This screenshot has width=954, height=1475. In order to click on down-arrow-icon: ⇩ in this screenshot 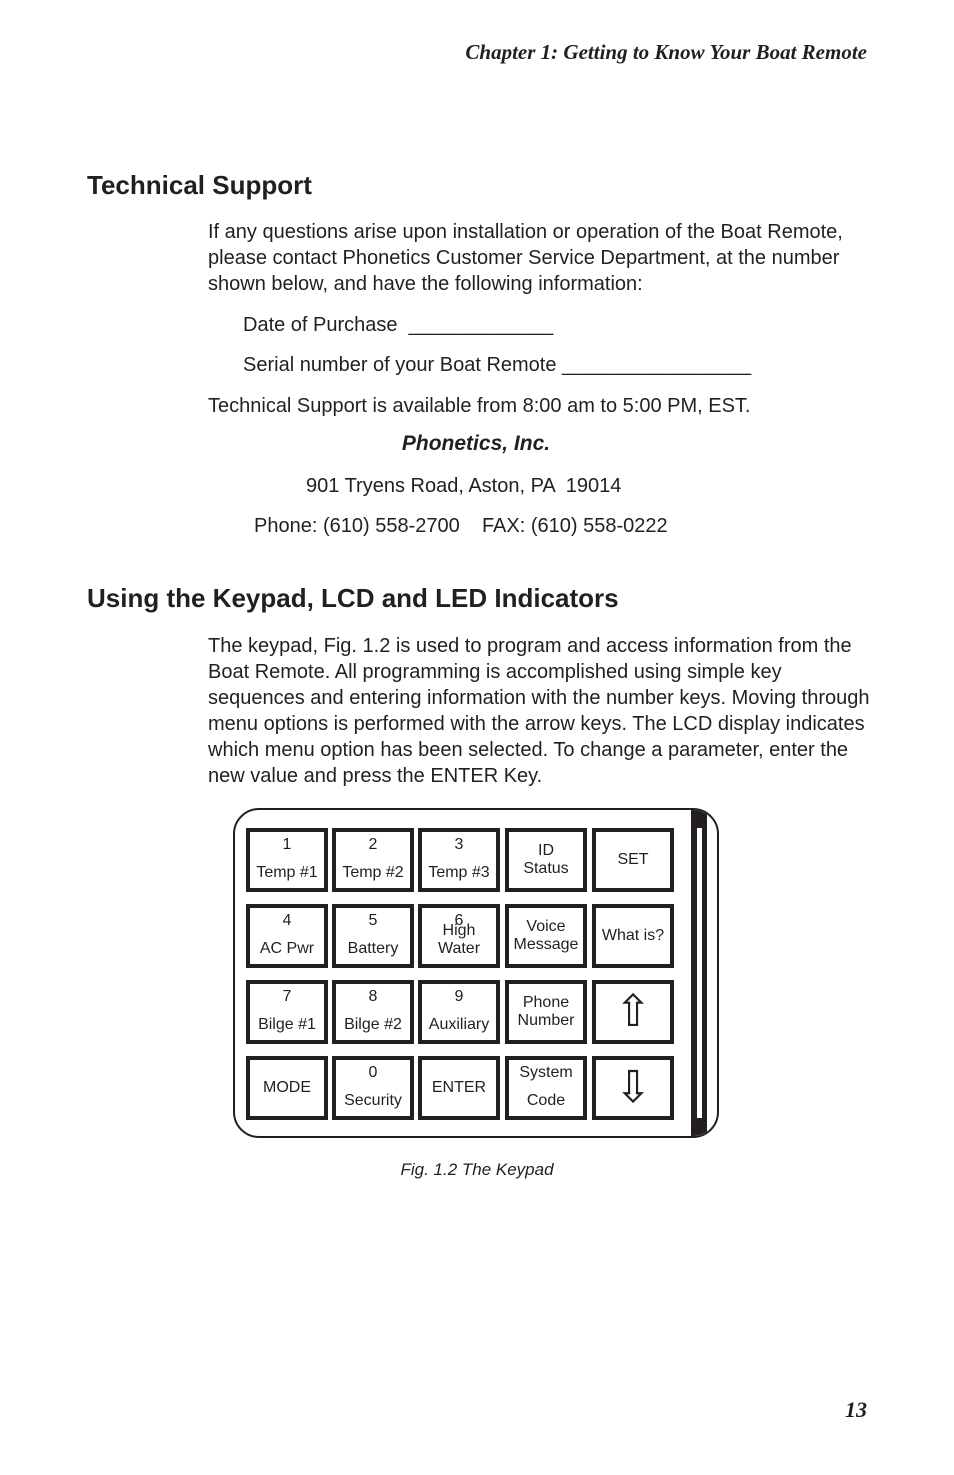, I will do `click(633, 1087)`.